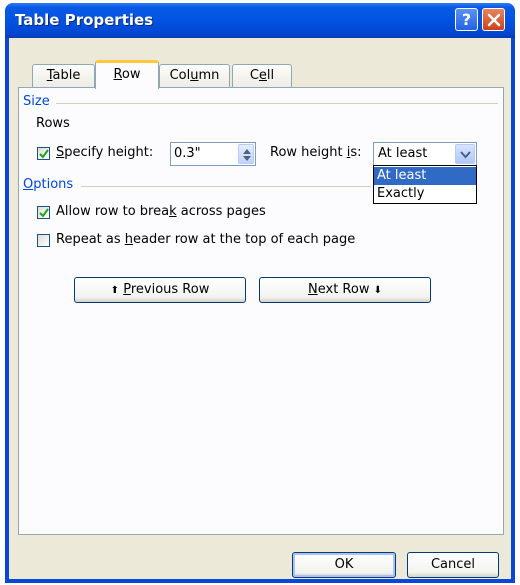 This screenshot has width=520, height=585. I want to click on title-bar: Table Properties ?, so click(260, 20).